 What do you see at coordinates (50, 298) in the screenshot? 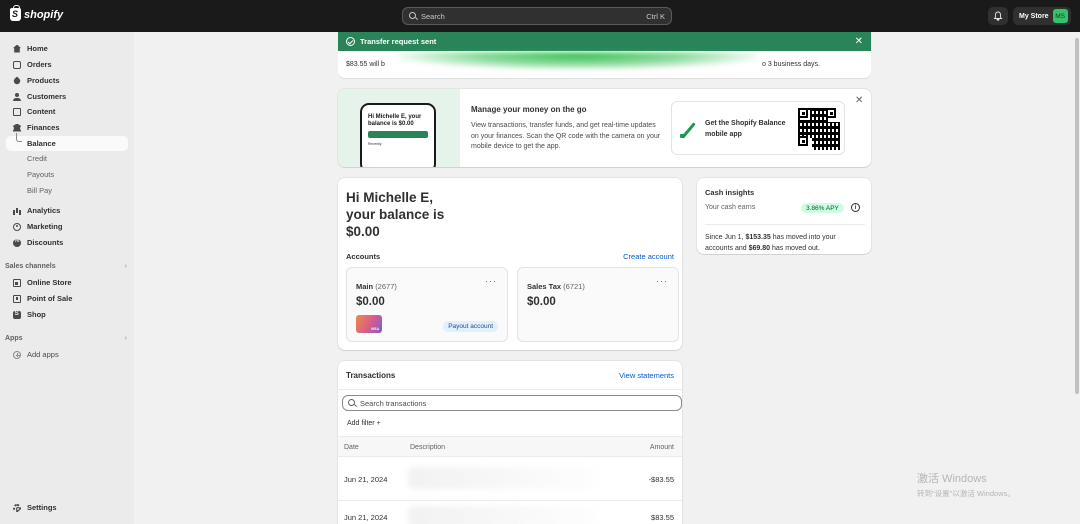
I see `sidebar-item-label: Point of Sale` at bounding box center [50, 298].